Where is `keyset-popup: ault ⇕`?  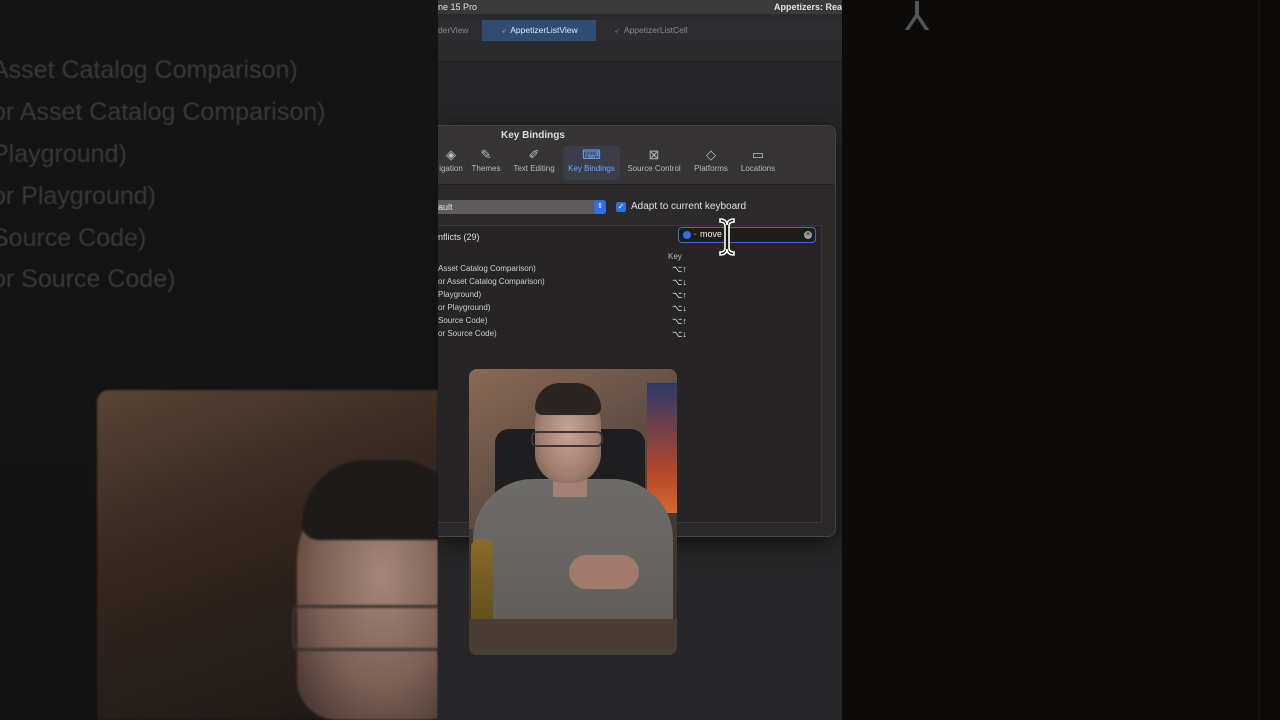
keyset-popup: ault ⇕ is located at coordinates (522, 207).